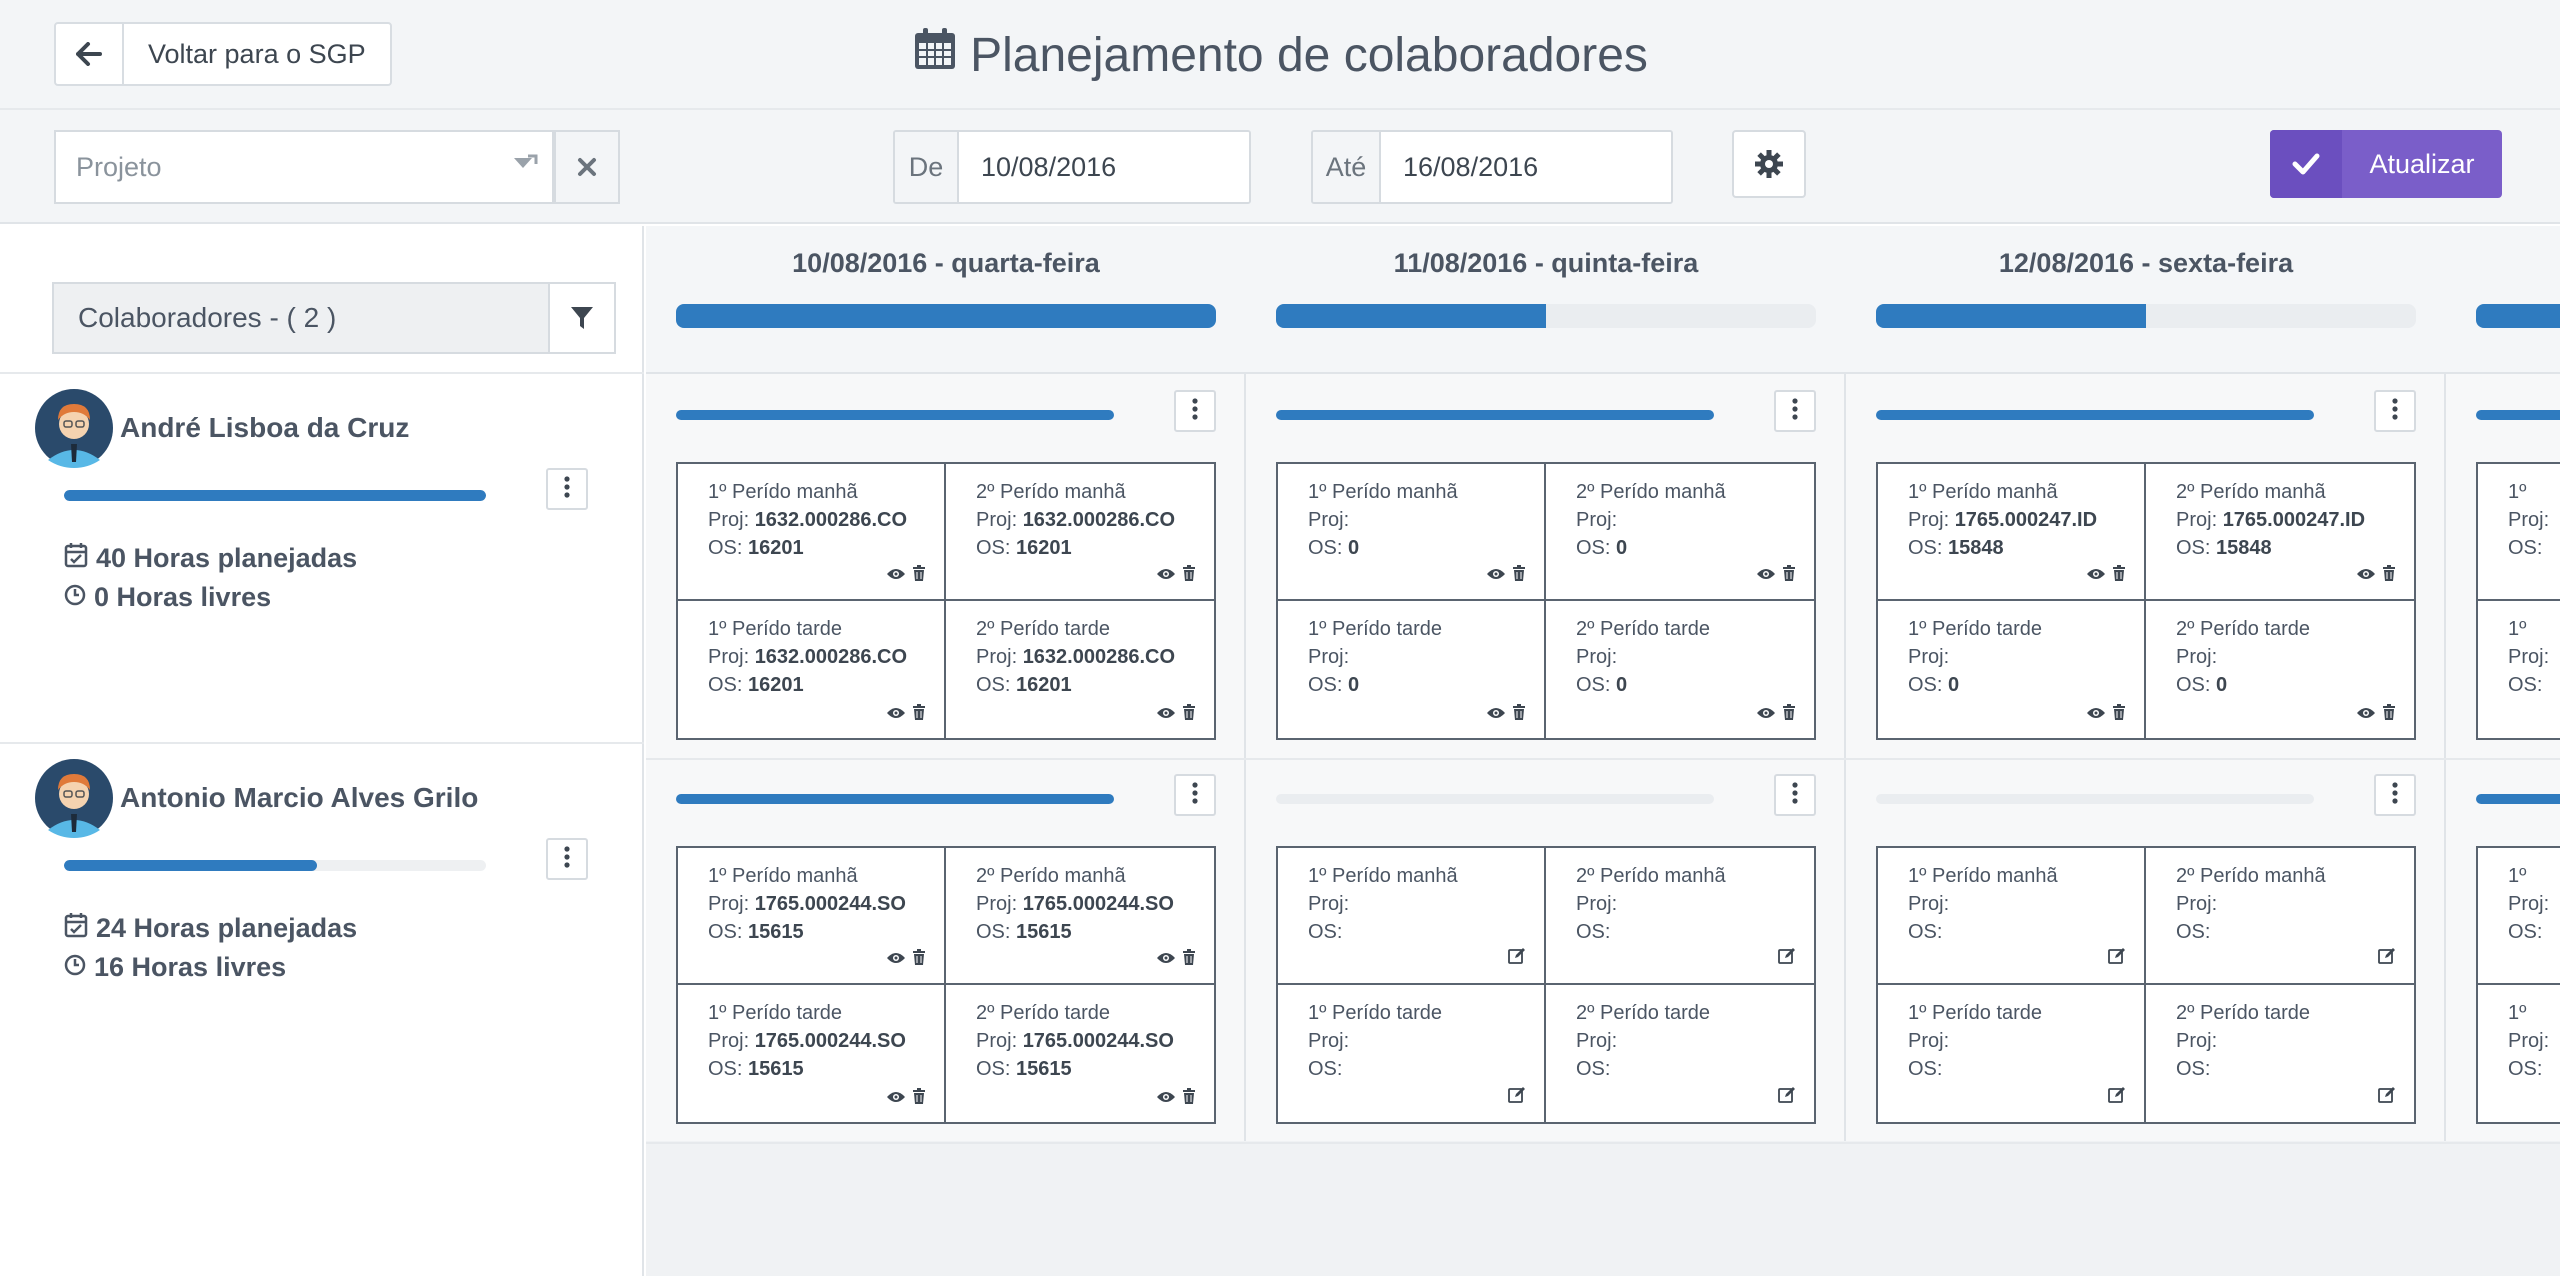 This screenshot has height=1276, width=2560. What do you see at coordinates (1044, 932) in the screenshot?
I see `os-number: 15615` at bounding box center [1044, 932].